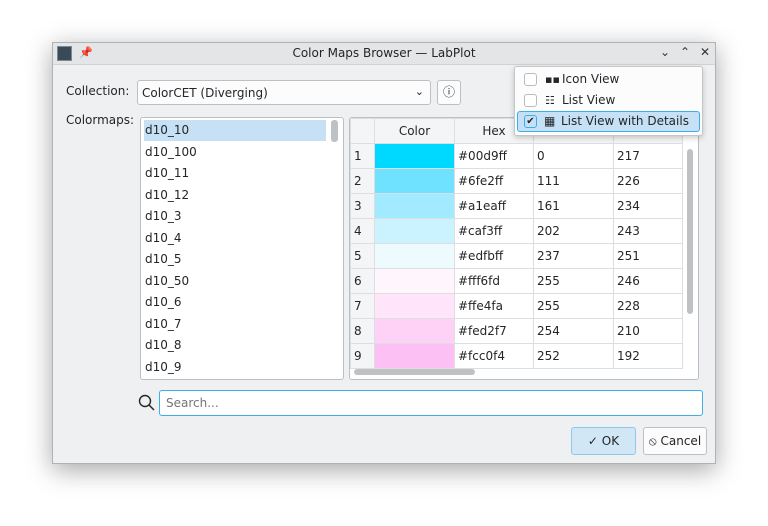  Describe the element at coordinates (494, 356) in the screenshot. I see `hex-cell: #fcc0f4` at that location.